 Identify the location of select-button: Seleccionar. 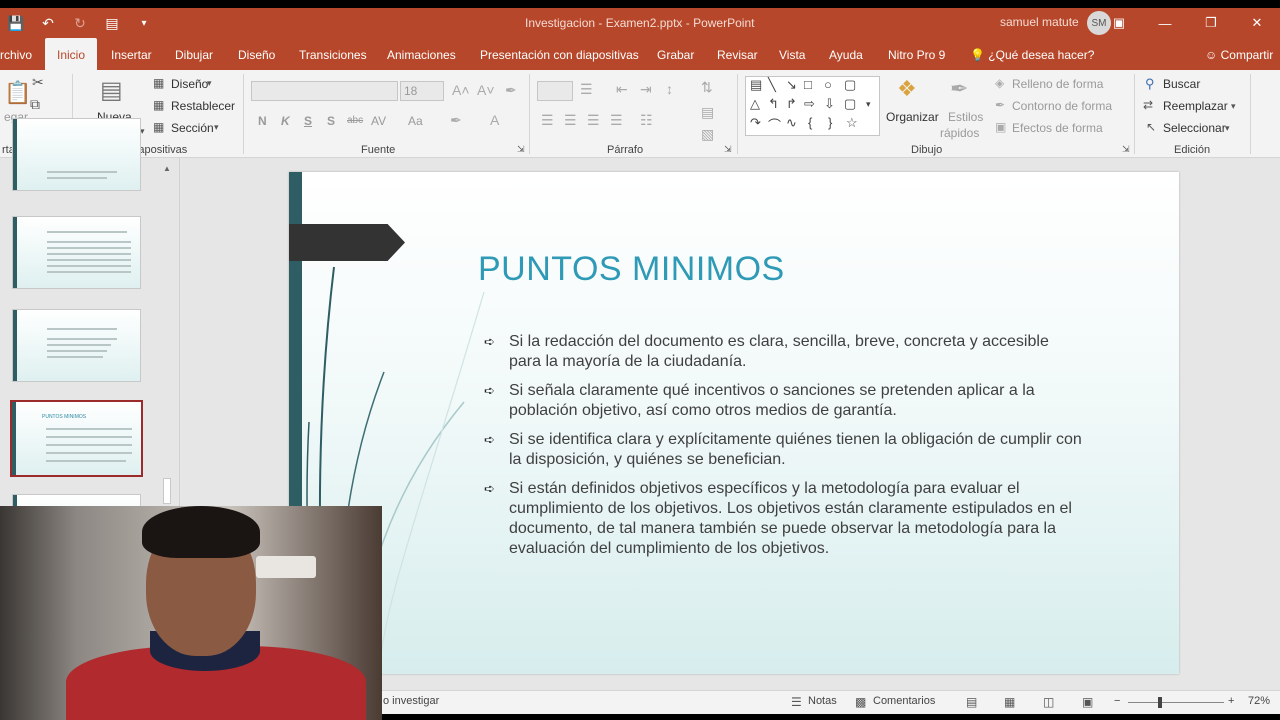
(1194, 128).